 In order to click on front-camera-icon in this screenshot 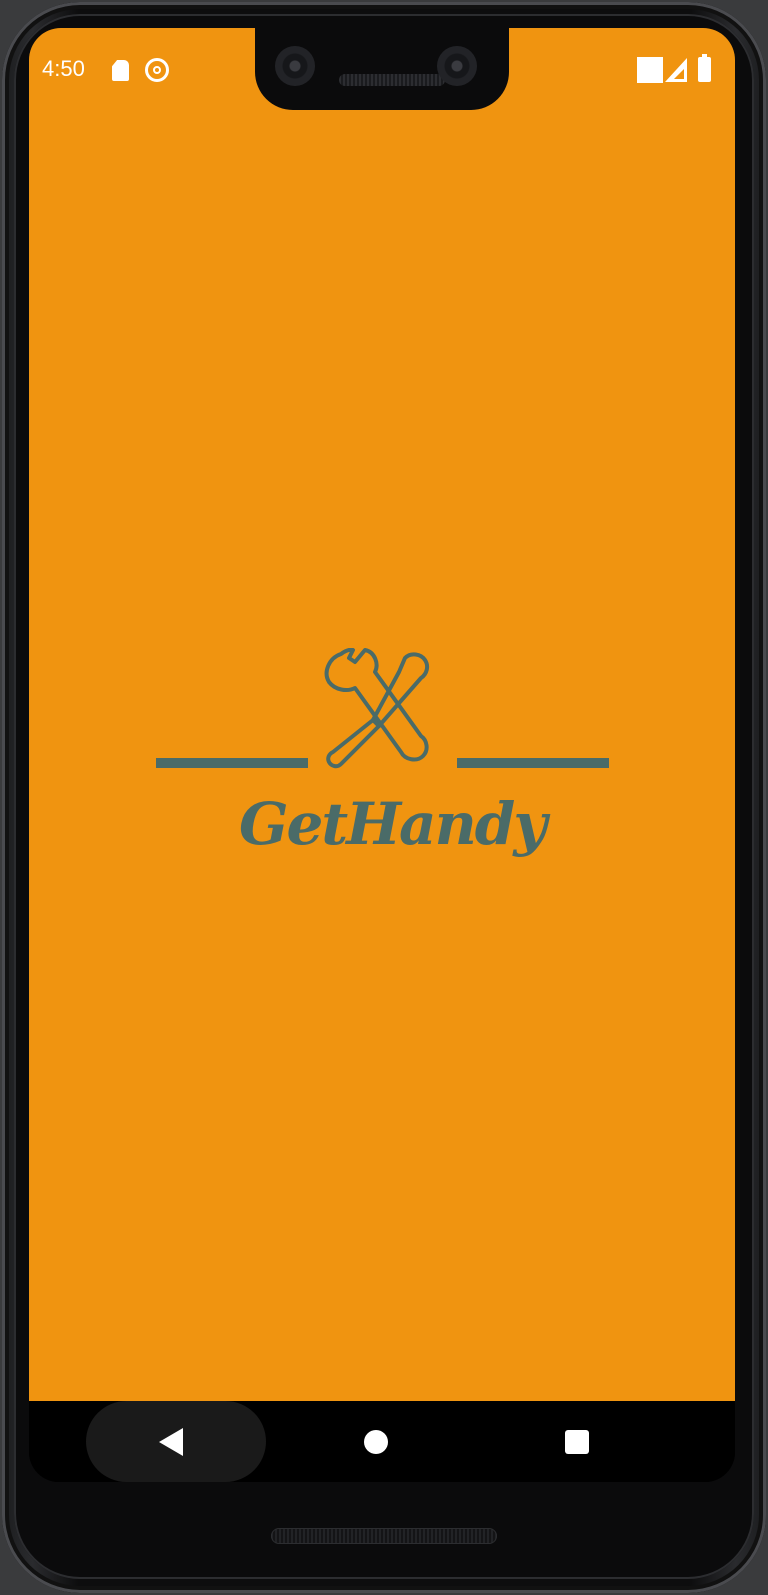, I will do `click(295, 66)`.